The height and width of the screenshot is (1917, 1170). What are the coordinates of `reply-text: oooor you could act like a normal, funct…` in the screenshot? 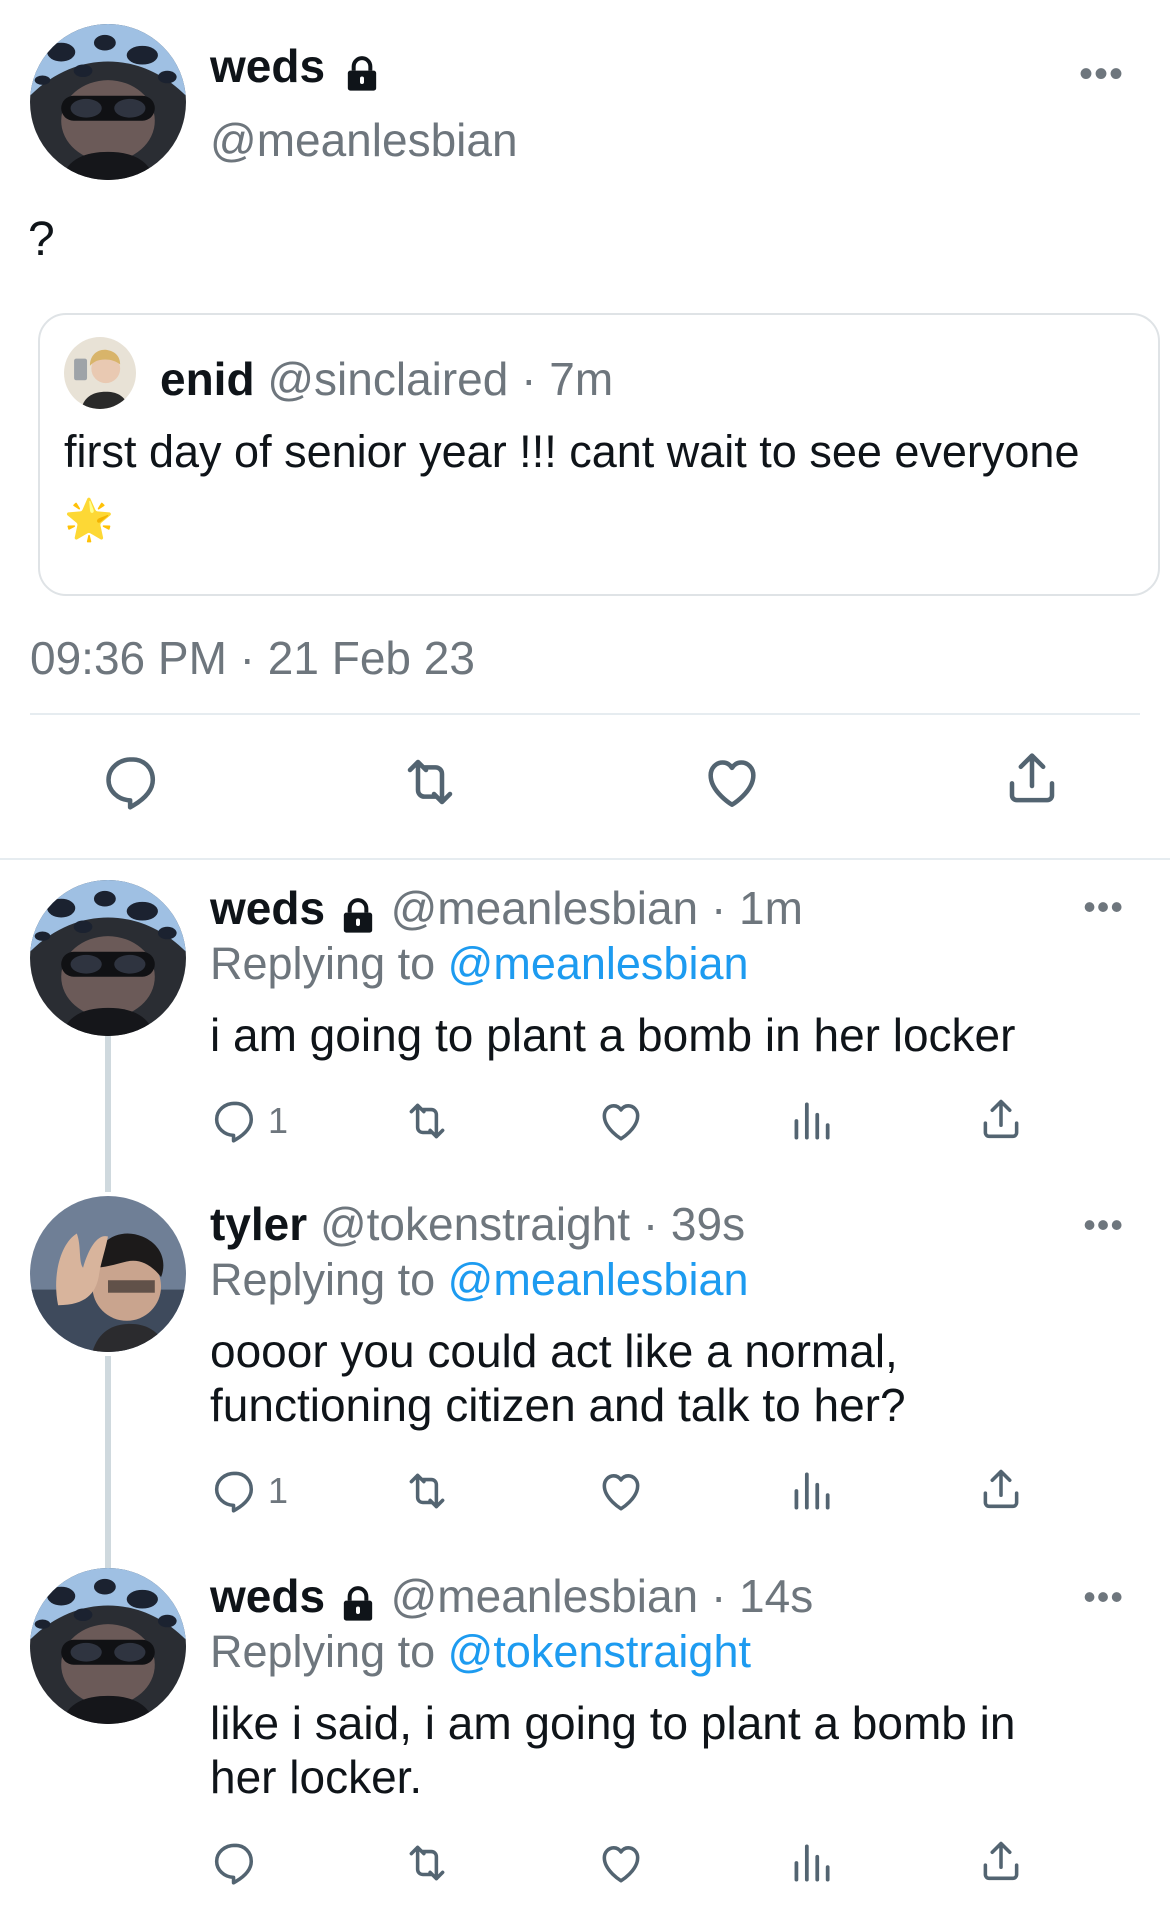 It's located at (558, 1378).